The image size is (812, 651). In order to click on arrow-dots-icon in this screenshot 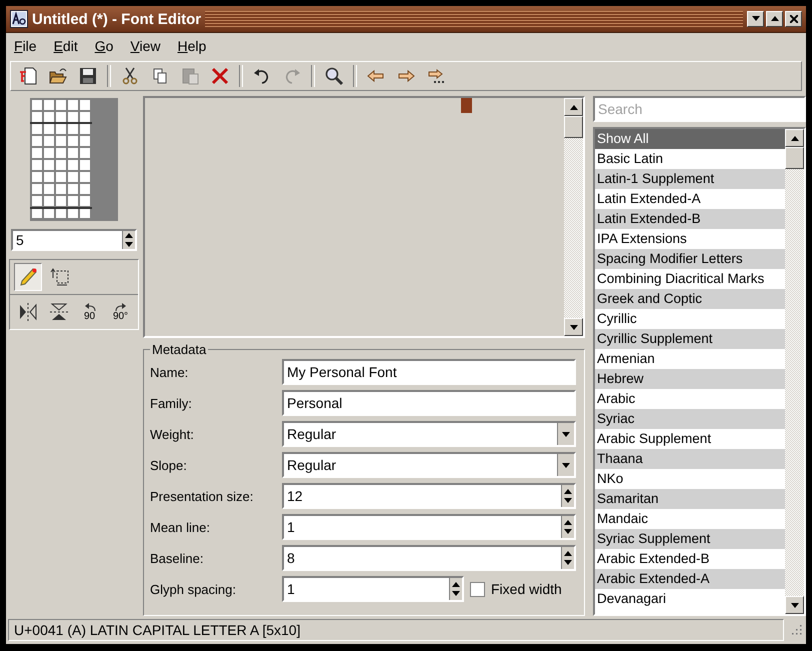, I will do `click(436, 76)`.